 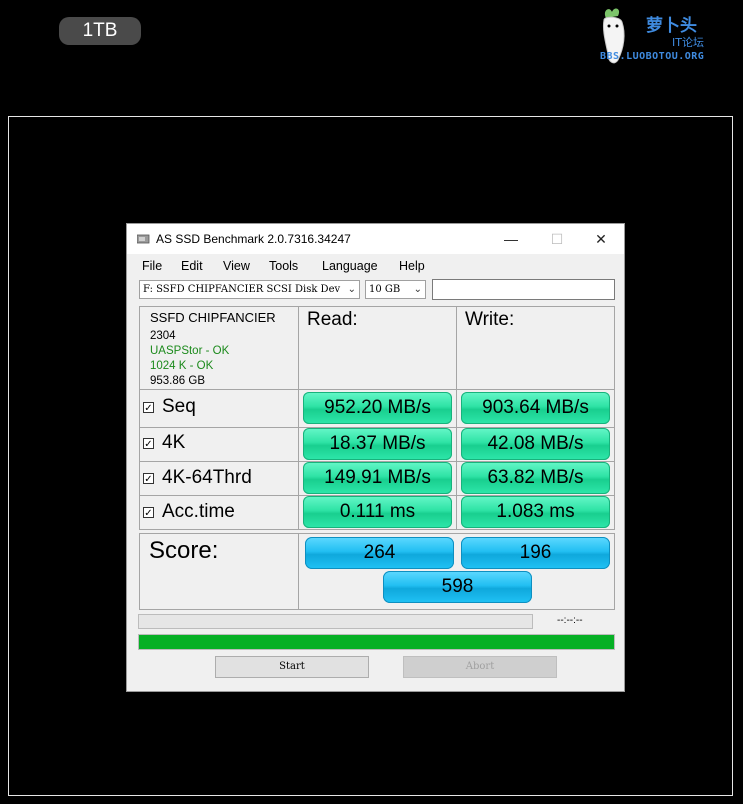 I want to click on test-row-acc-time: ✓ Acc.time, so click(x=189, y=512).